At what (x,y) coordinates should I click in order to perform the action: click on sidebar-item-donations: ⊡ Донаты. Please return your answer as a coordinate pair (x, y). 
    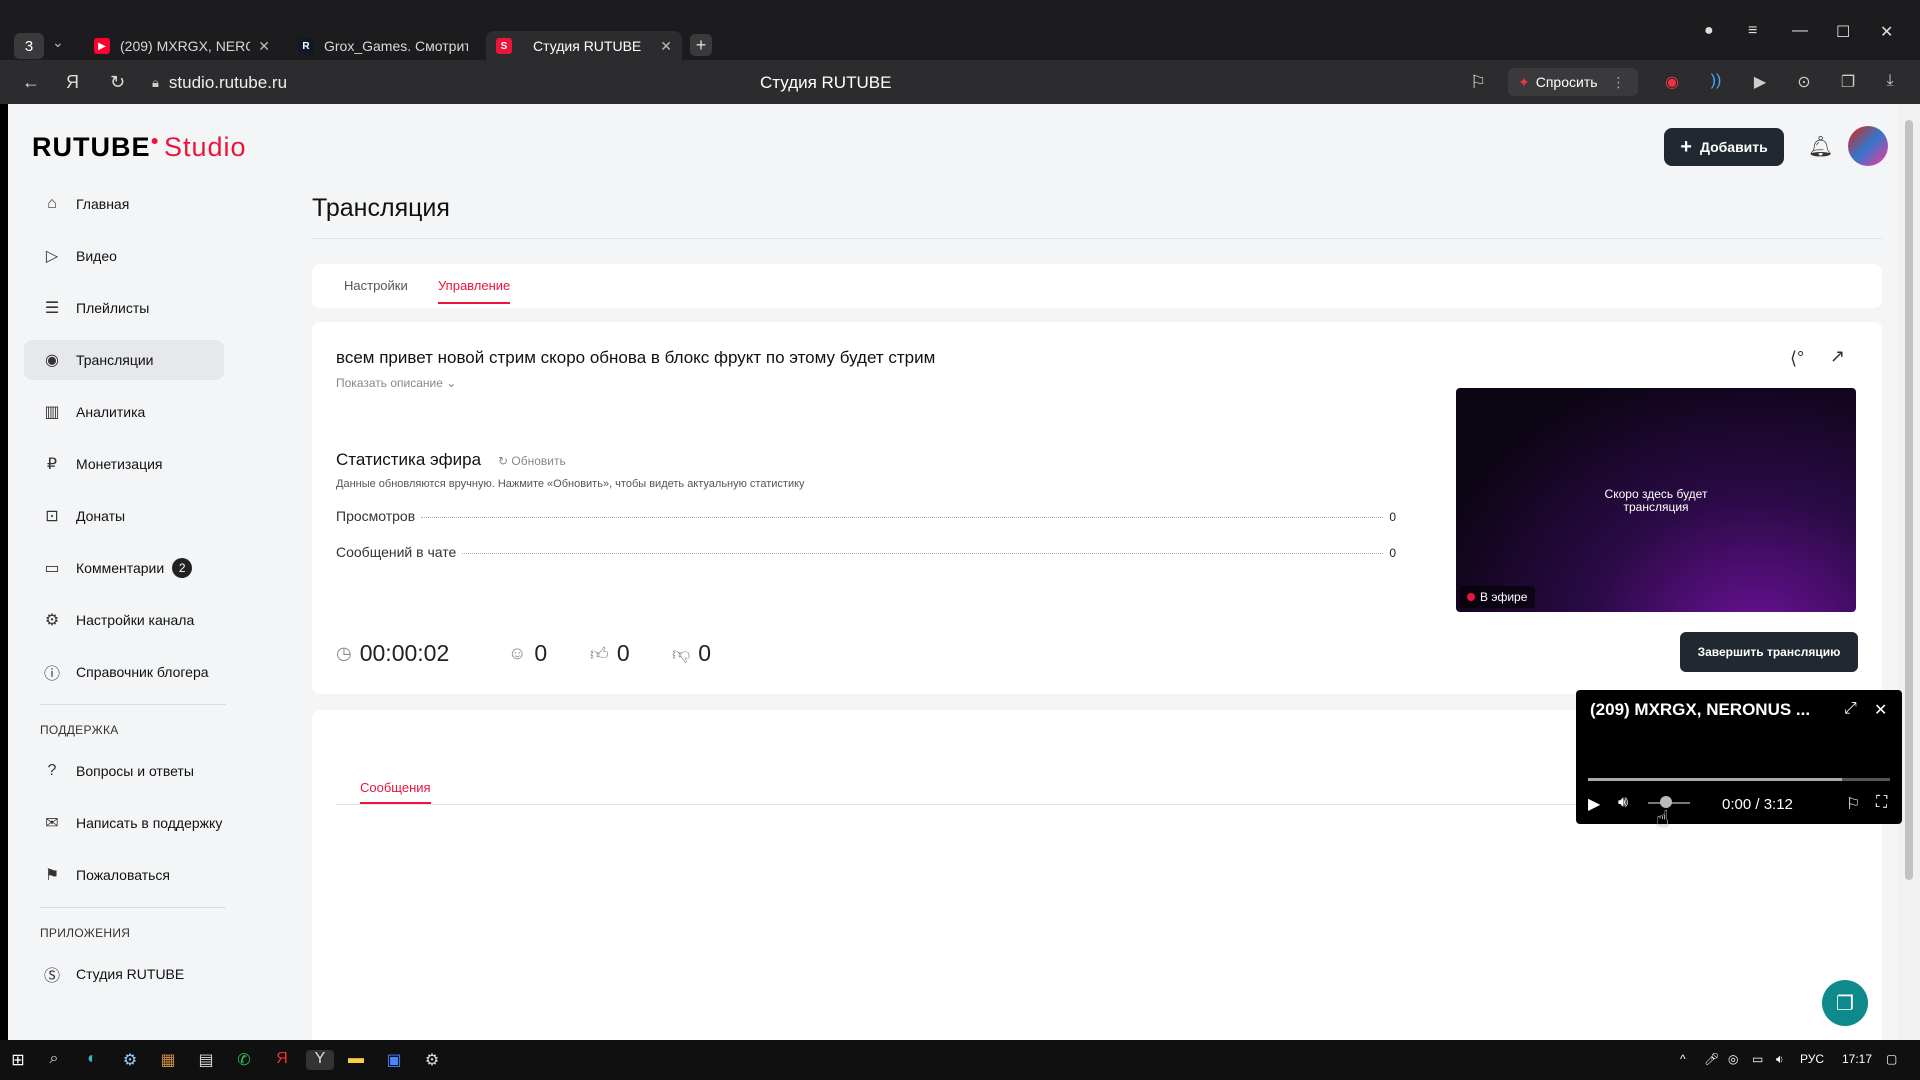
    Looking at the image, I should click on (124, 516).